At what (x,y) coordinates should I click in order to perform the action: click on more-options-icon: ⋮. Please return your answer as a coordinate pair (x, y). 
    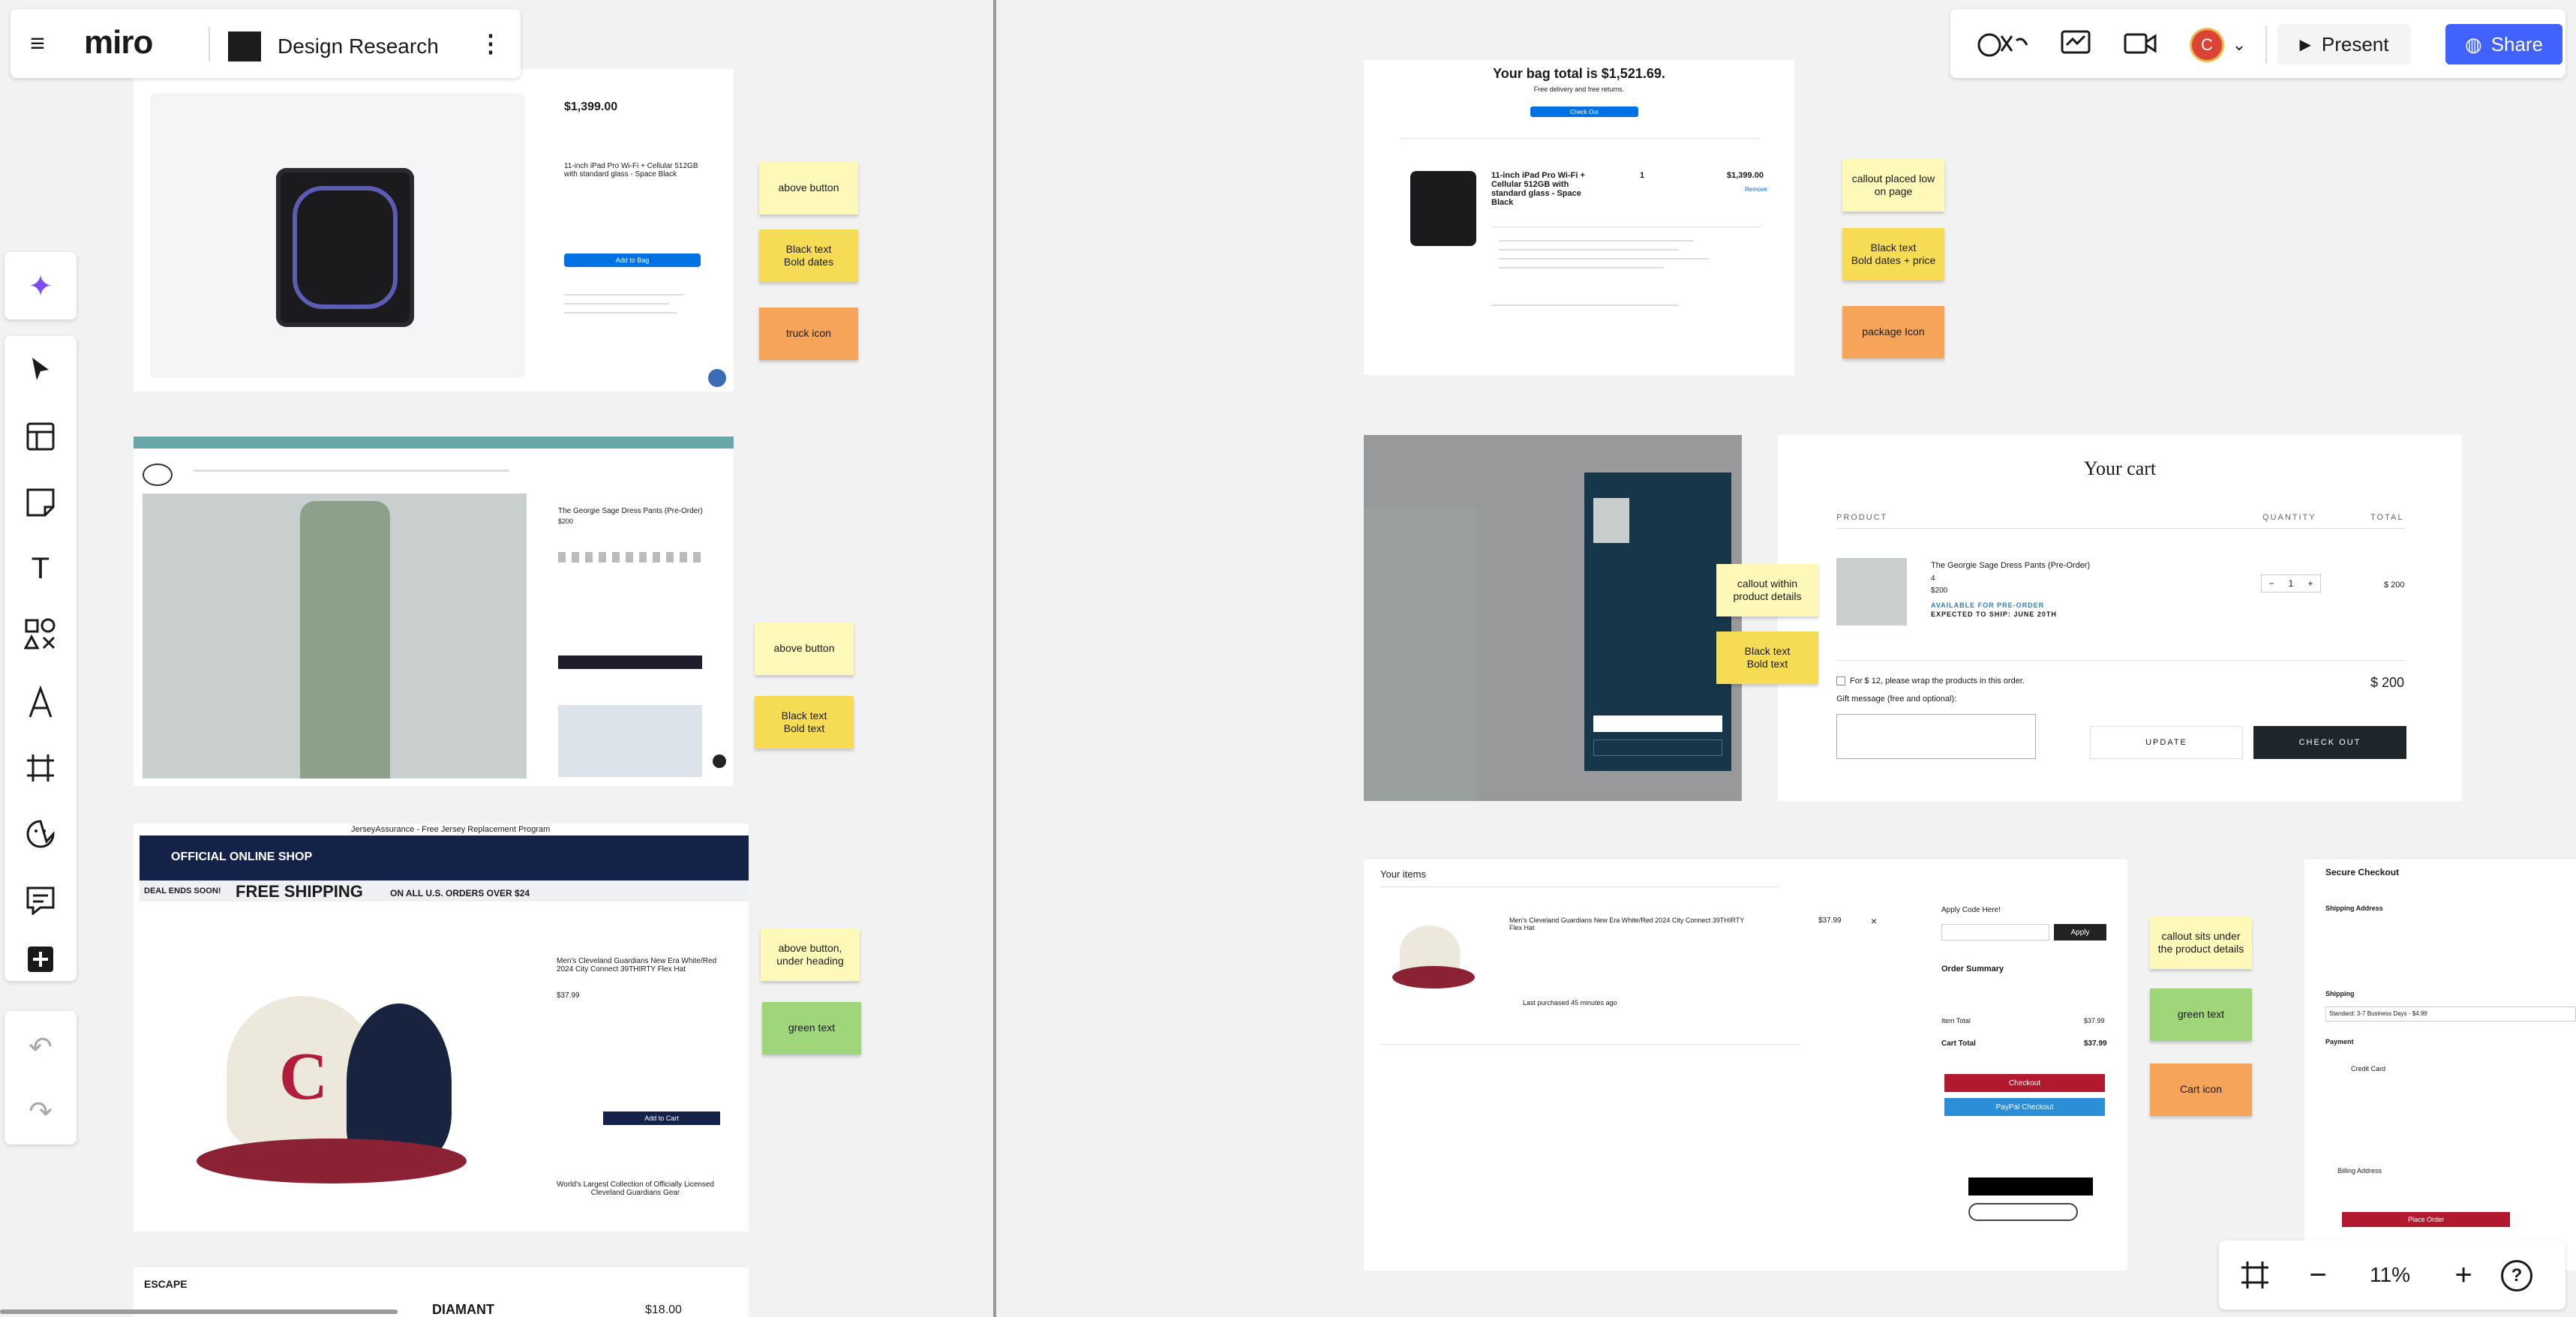
    Looking at the image, I should click on (491, 43).